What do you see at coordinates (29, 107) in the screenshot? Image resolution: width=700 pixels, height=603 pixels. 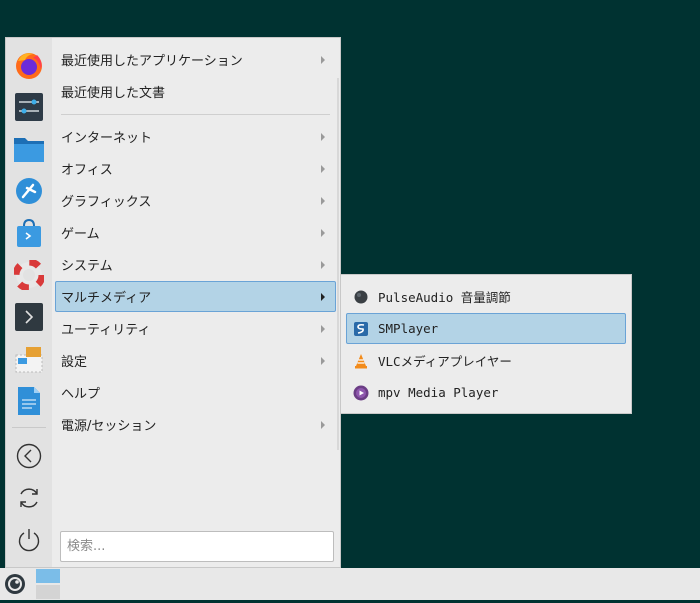 I see `settings-sliders-icon` at bounding box center [29, 107].